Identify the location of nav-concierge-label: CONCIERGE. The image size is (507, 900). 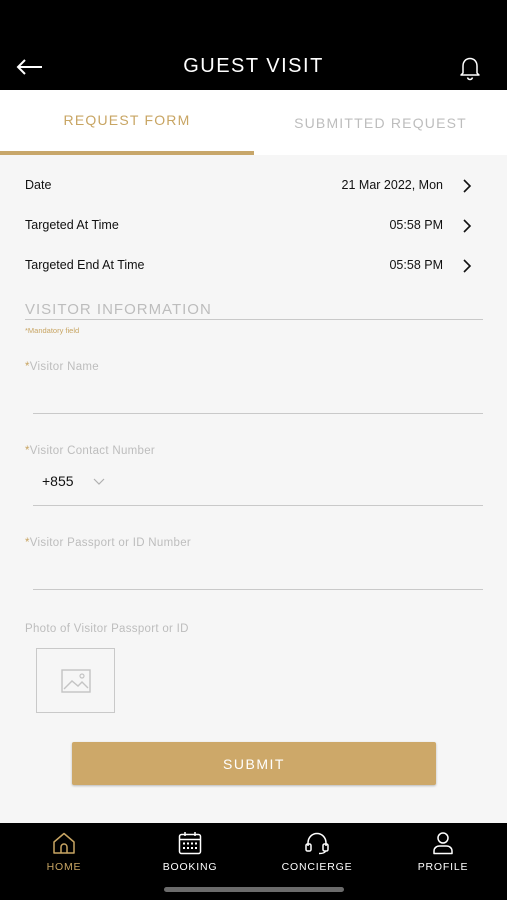
(317, 867).